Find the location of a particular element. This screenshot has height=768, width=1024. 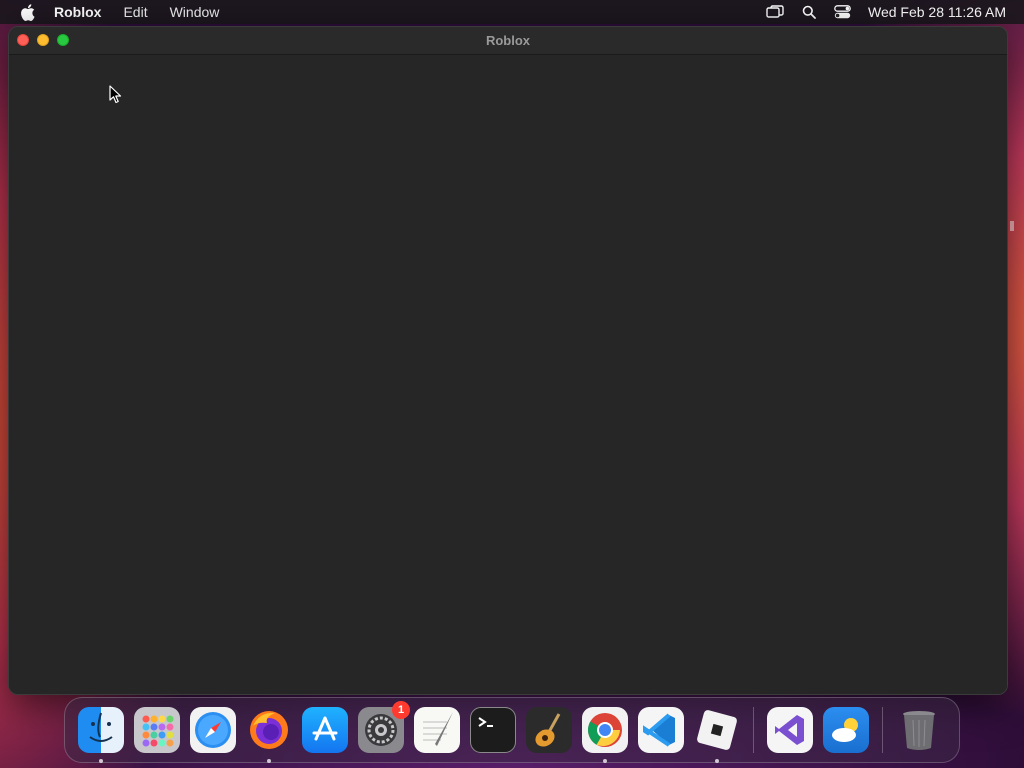

screen-mirroring-icon is located at coordinates (775, 12).